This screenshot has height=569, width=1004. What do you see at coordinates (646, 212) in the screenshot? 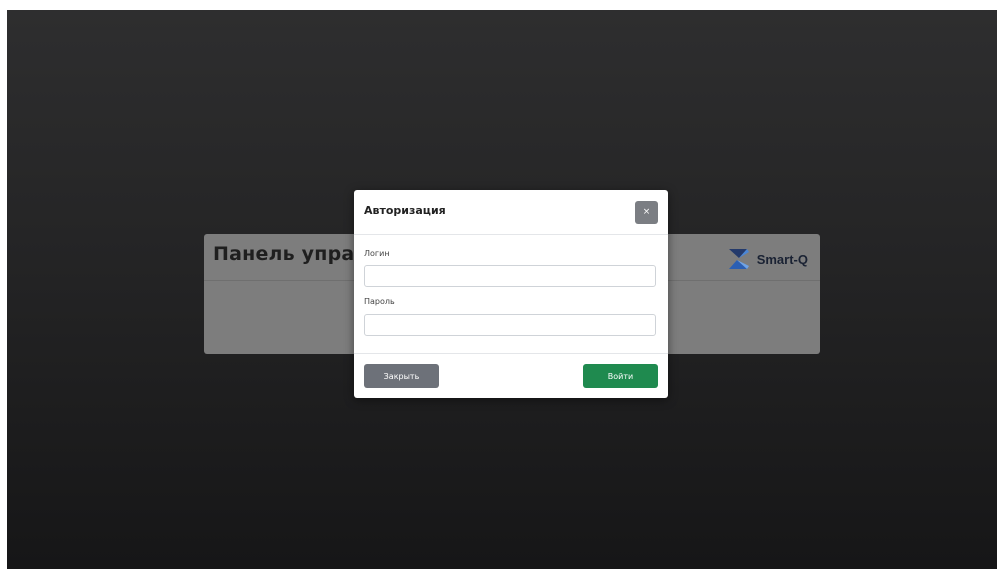
I see `close-icon-button: ×` at bounding box center [646, 212].